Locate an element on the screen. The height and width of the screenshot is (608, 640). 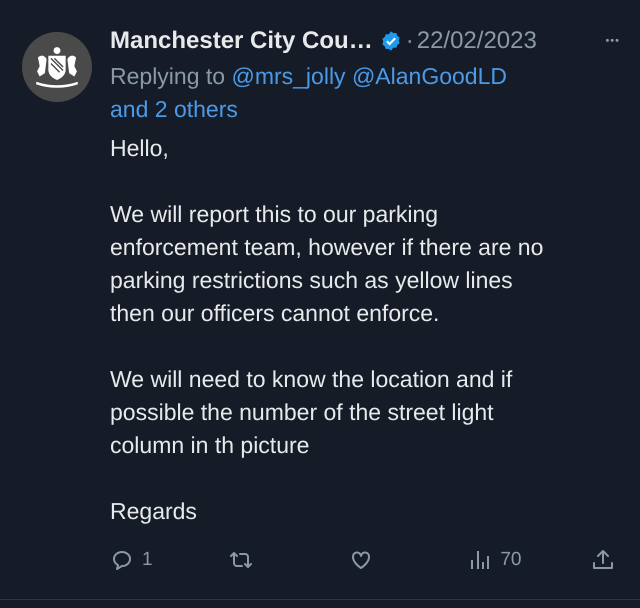
tweet-paragraph: Hello, is located at coordinates (140, 148).